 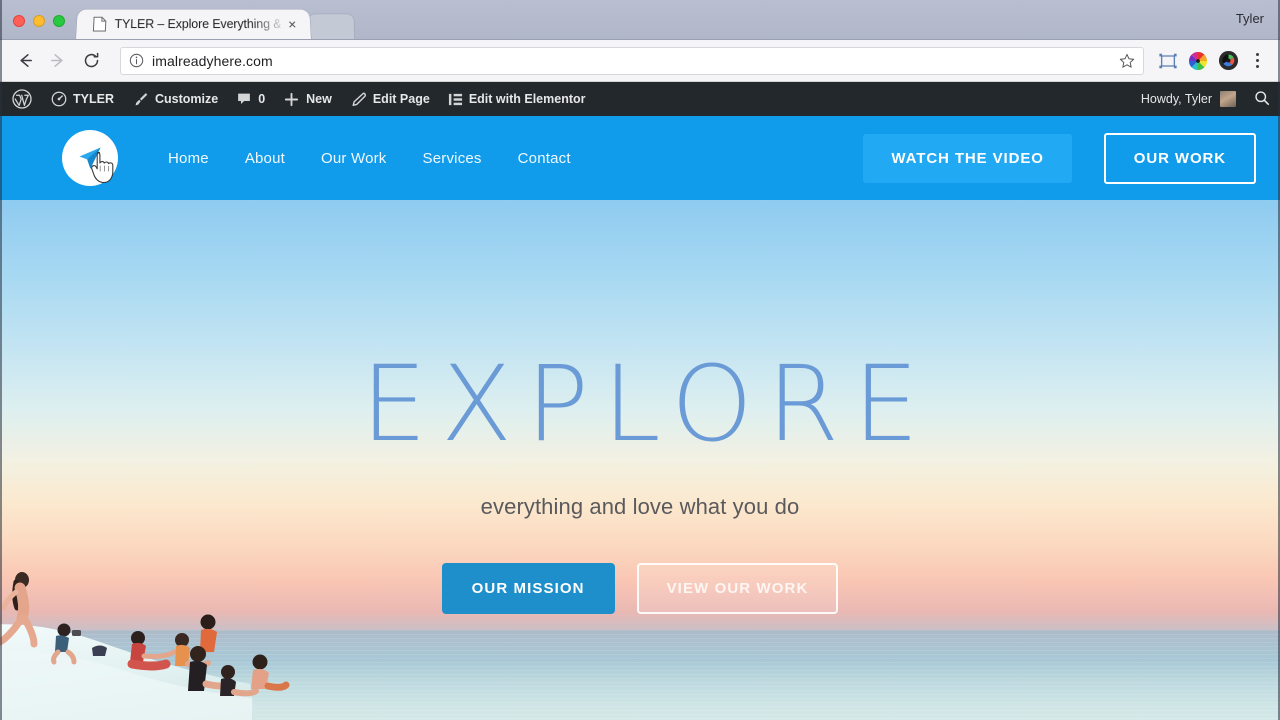 I want to click on page-icon, so click(x=99, y=24).